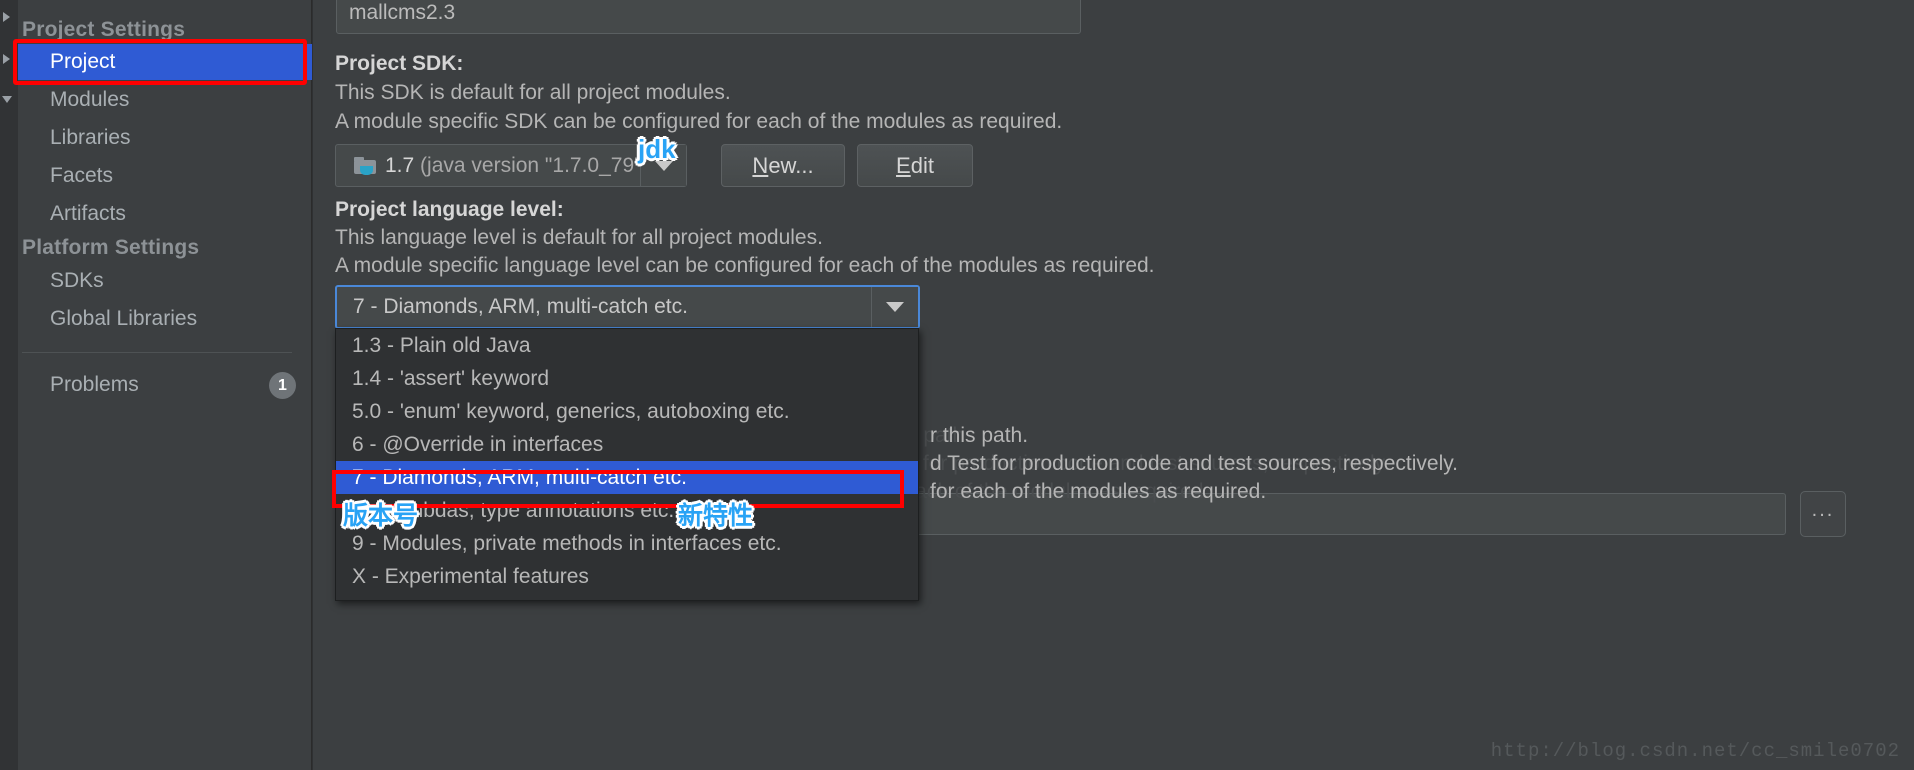 The width and height of the screenshot is (1914, 770). I want to click on edit-sdk-button: Edit, so click(915, 165).